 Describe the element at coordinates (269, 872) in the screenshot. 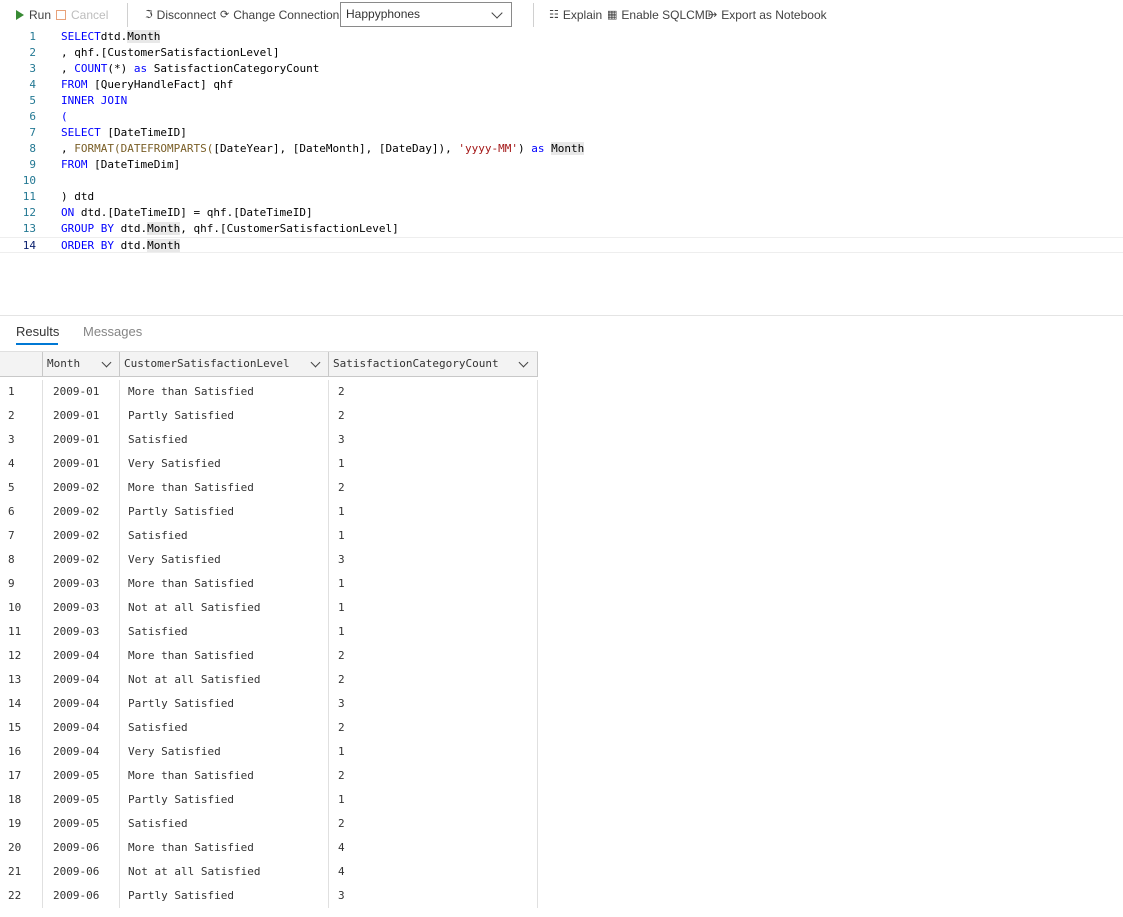

I see `table-row: 21 2009-06 Not at all Satisfied 4` at that location.